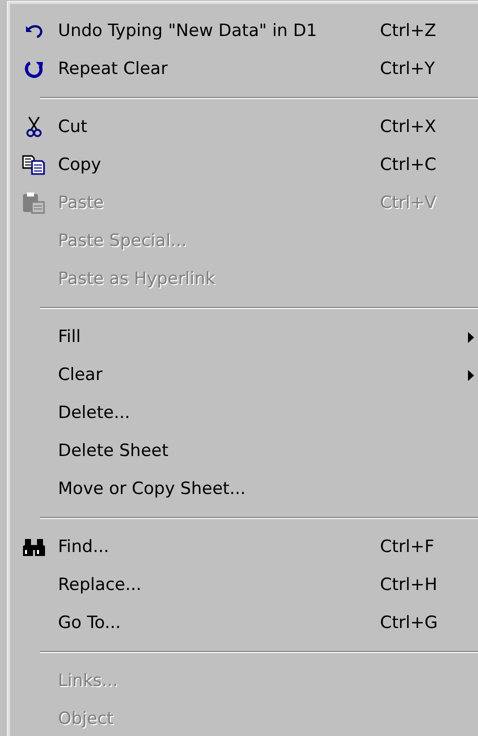 This screenshot has width=478, height=736. I want to click on item-label: Delete Sheet, so click(113, 451).